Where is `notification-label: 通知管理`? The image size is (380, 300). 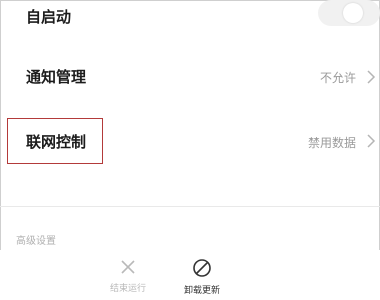 notification-label: 通知管理 is located at coordinates (56, 77).